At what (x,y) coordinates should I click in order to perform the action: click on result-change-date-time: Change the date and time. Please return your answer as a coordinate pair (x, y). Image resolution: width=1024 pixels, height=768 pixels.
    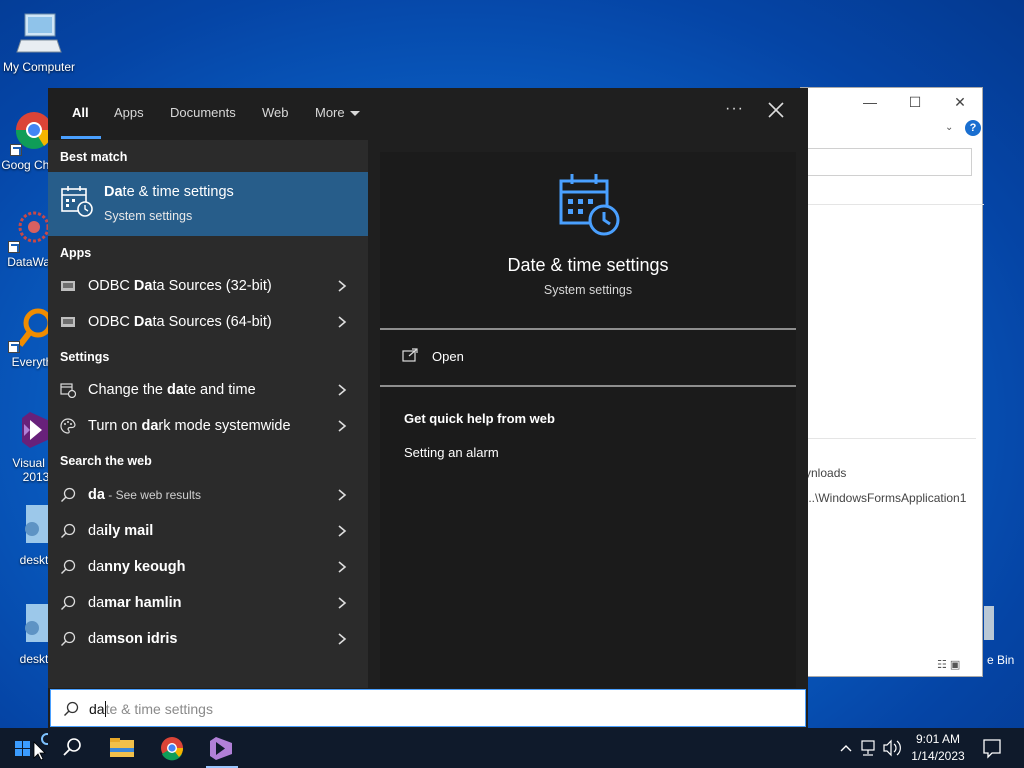
    Looking at the image, I should click on (208, 390).